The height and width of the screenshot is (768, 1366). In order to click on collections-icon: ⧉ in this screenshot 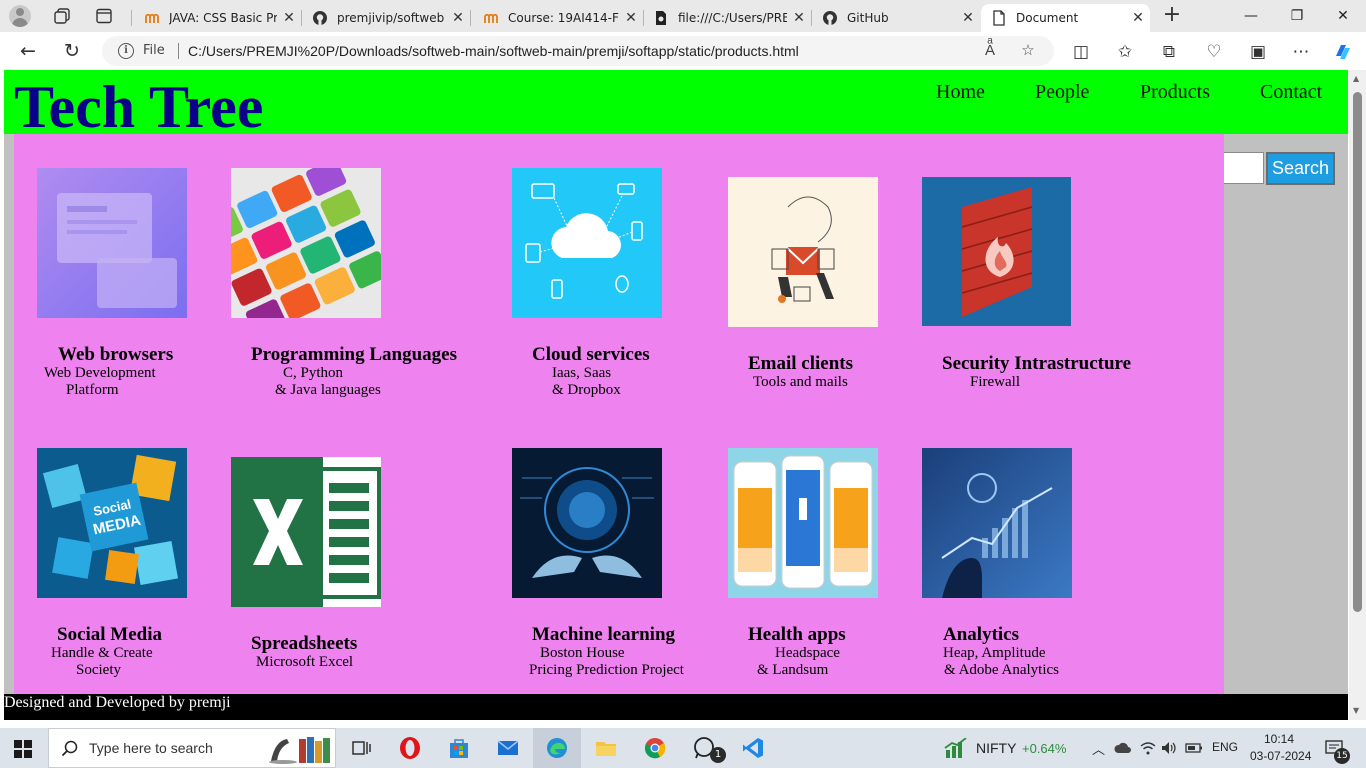, I will do `click(1169, 52)`.